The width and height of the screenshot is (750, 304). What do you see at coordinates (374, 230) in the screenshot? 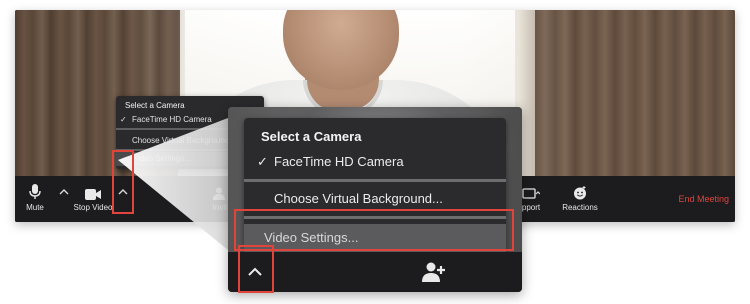
I see `video-settings-highlight-box` at bounding box center [374, 230].